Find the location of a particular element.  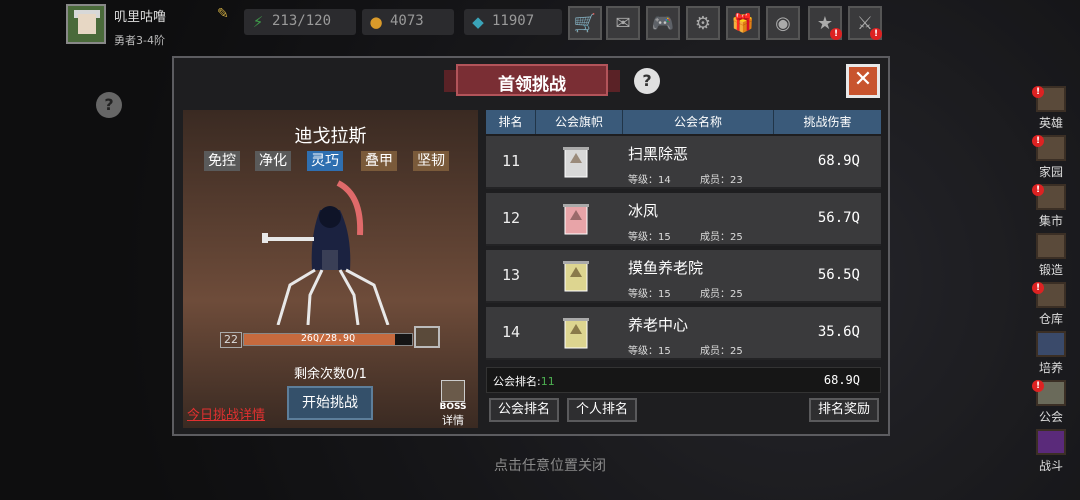

colorwheel-icon: ◉ is located at coordinates (783, 23).